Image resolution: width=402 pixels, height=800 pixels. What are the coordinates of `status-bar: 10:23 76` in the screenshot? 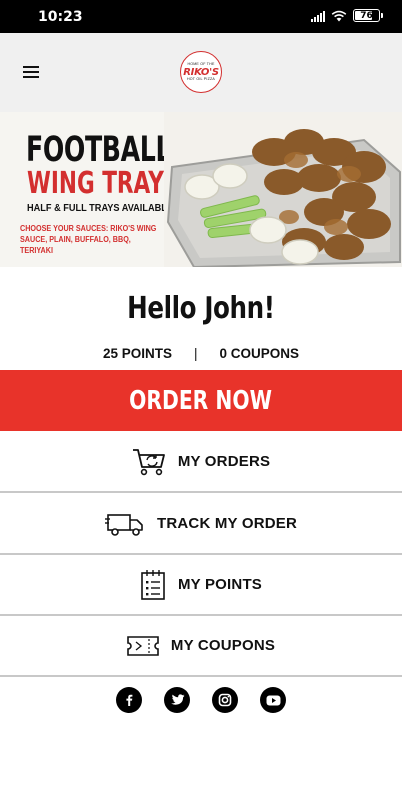 It's located at (201, 16).